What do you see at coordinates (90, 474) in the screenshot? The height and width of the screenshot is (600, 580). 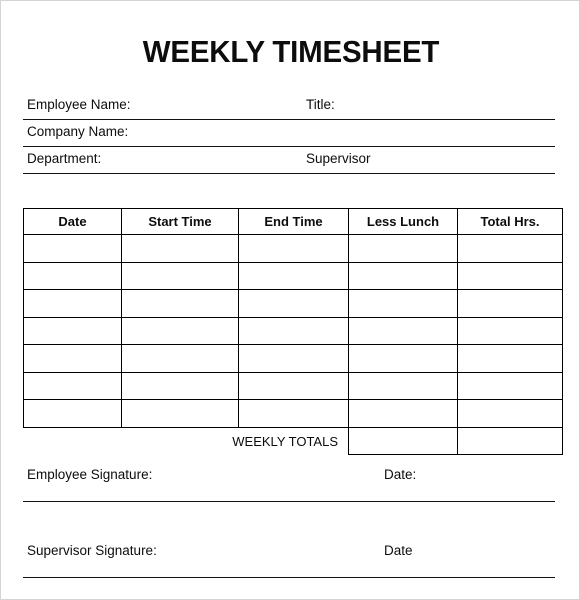 I see `employee-signature-label: Employee Signature:` at bounding box center [90, 474].